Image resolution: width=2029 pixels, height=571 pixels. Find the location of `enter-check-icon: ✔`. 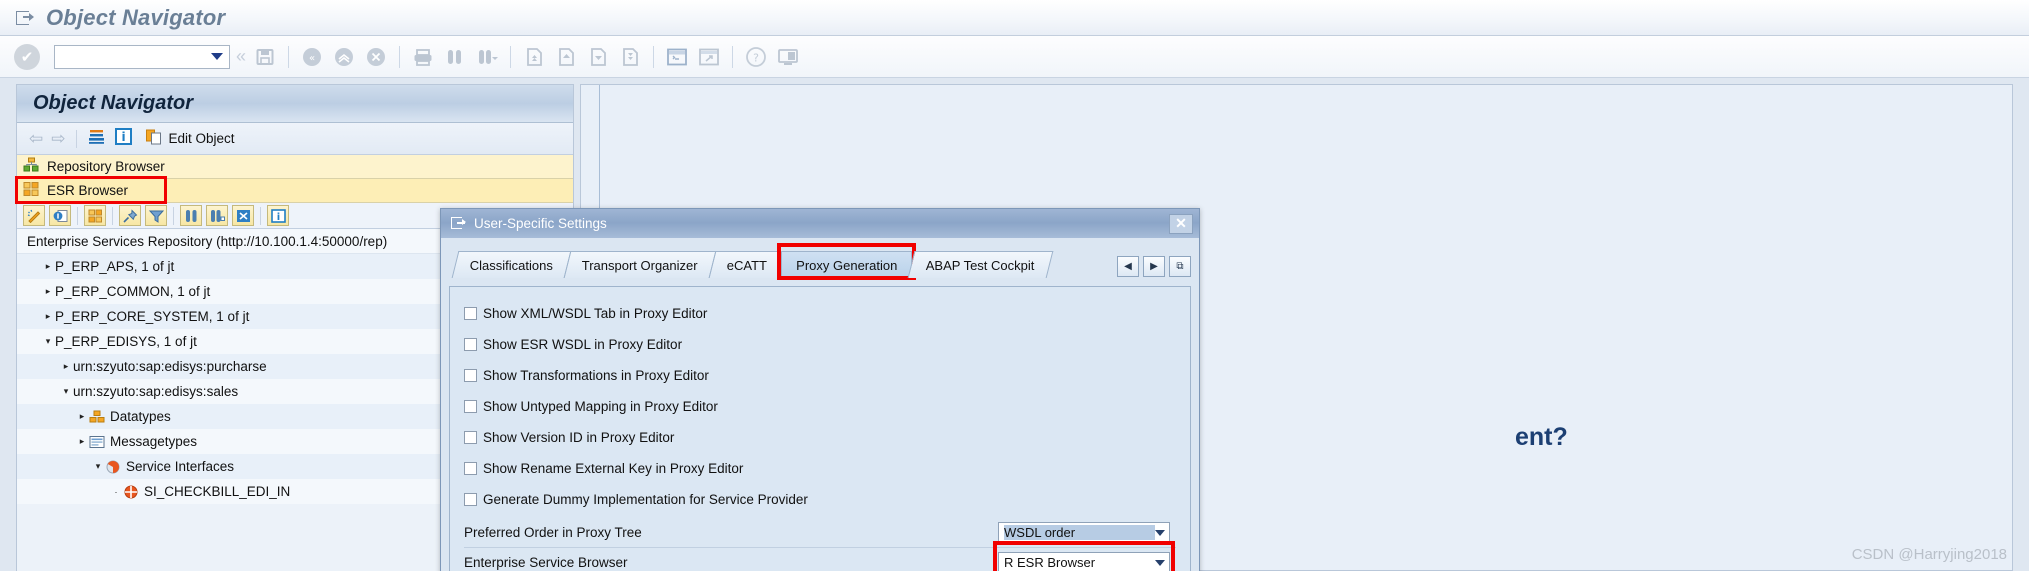

enter-check-icon: ✔ is located at coordinates (27, 56).